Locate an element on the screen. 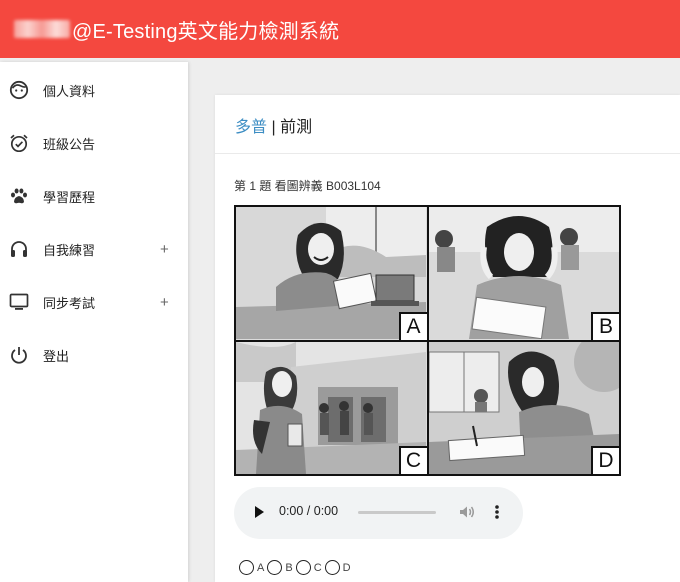 The width and height of the screenshot is (680, 582). option-label: A is located at coordinates (261, 567).